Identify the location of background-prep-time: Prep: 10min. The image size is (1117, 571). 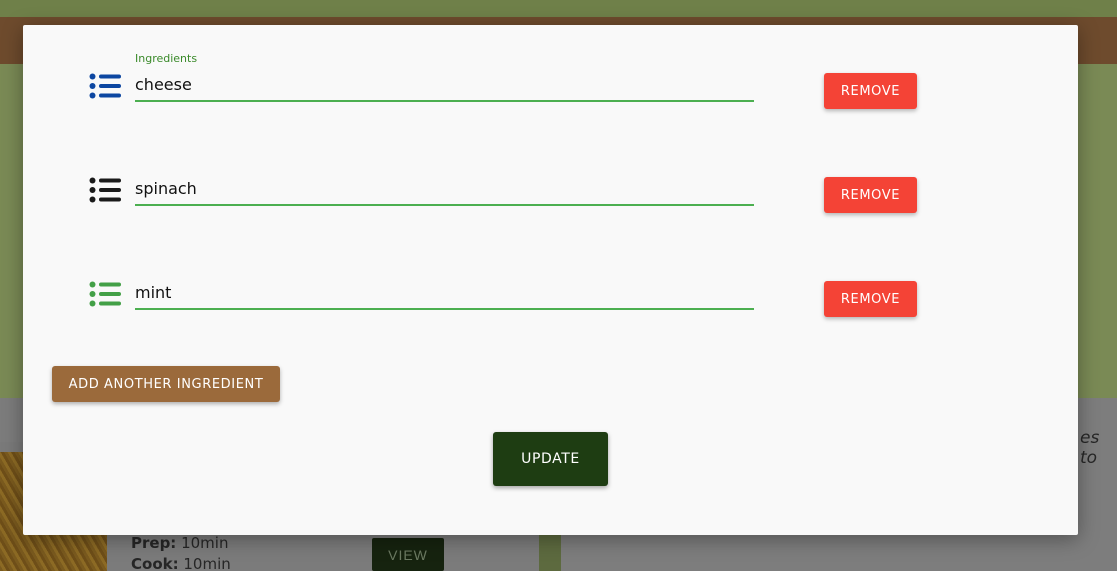
(180, 543).